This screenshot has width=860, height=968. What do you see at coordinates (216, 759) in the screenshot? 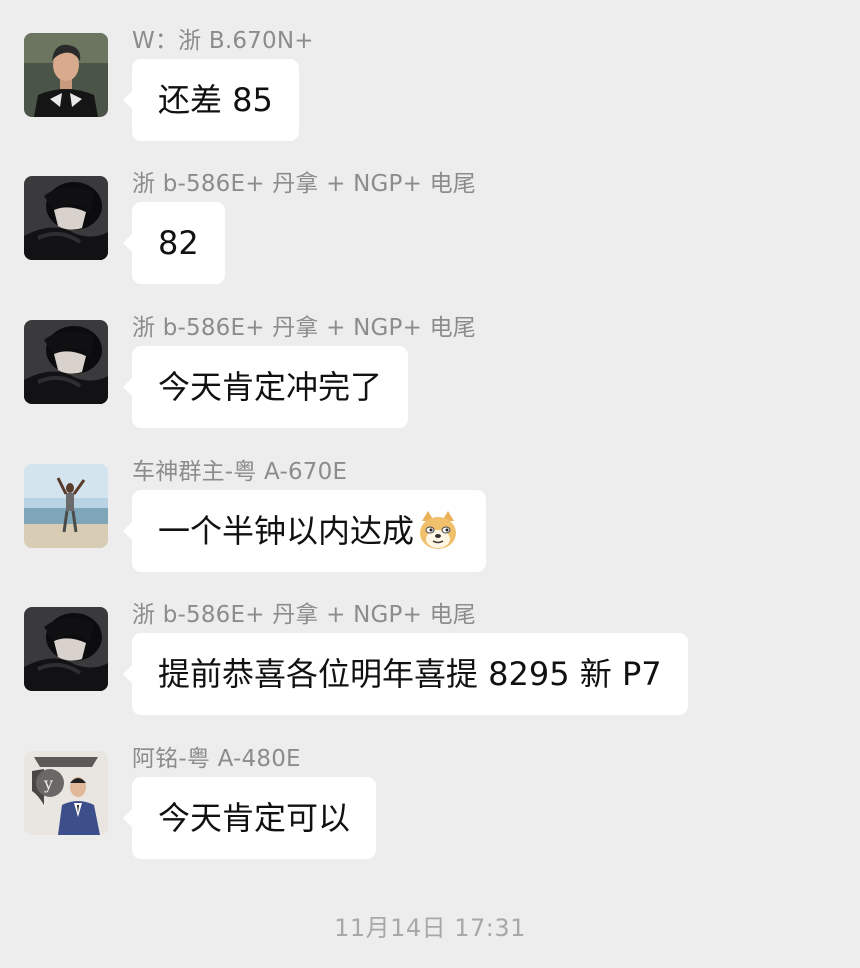
I see `sender-name: 阿铭-粤 A-480E` at bounding box center [216, 759].